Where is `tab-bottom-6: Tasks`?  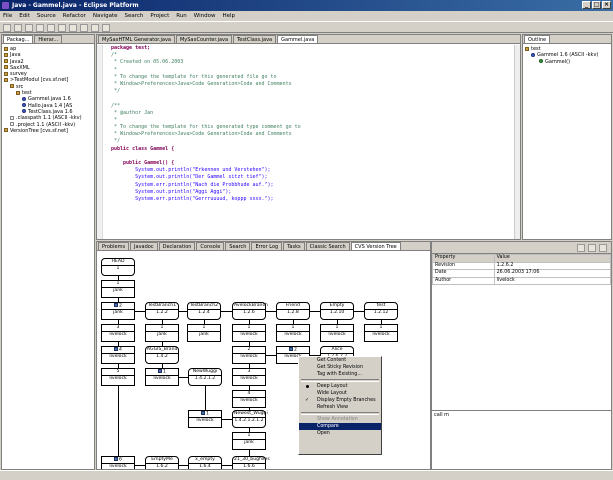
tab-bottom-6: Tasks is located at coordinates (294, 246).